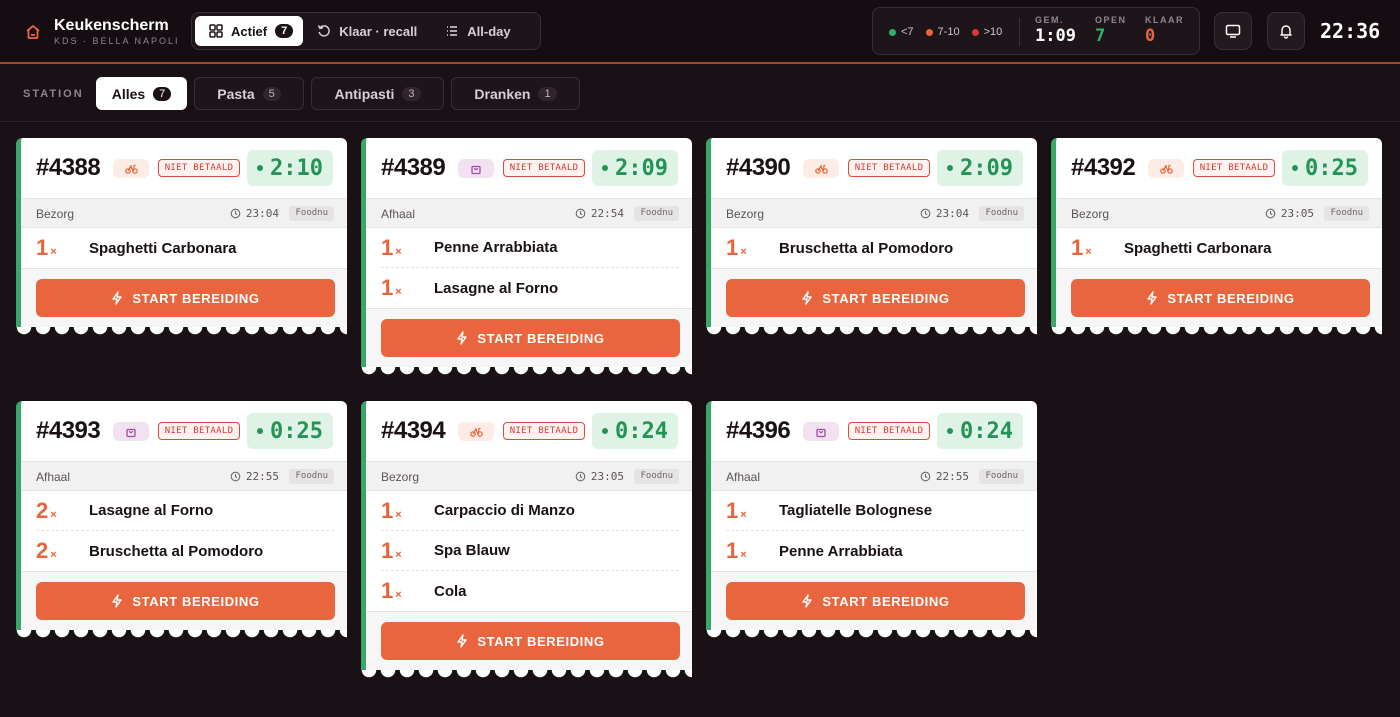 The height and width of the screenshot is (717, 1400). What do you see at coordinates (1111, 20) in the screenshot?
I see `stat-open-label: OPEN` at bounding box center [1111, 20].